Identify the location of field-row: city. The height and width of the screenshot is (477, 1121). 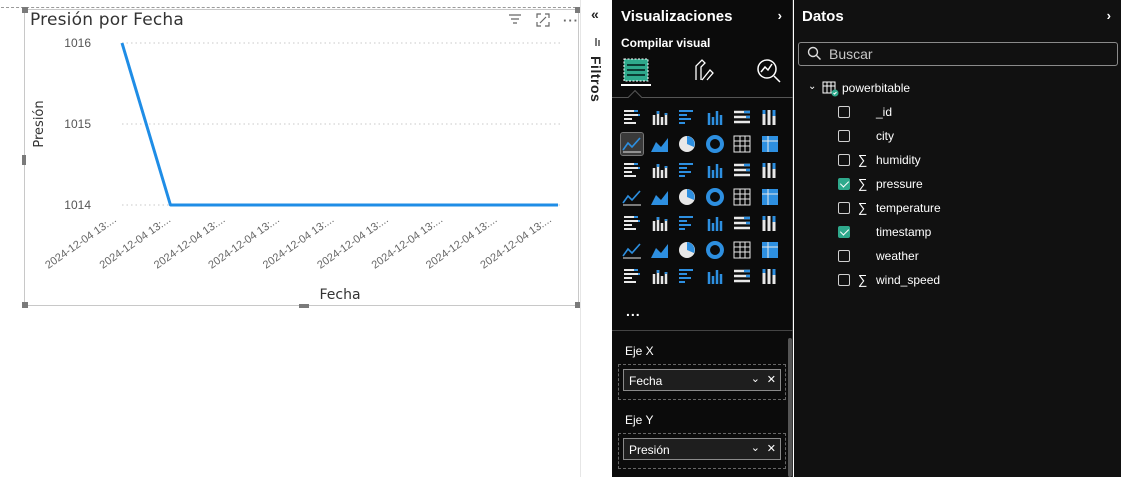
(973, 137).